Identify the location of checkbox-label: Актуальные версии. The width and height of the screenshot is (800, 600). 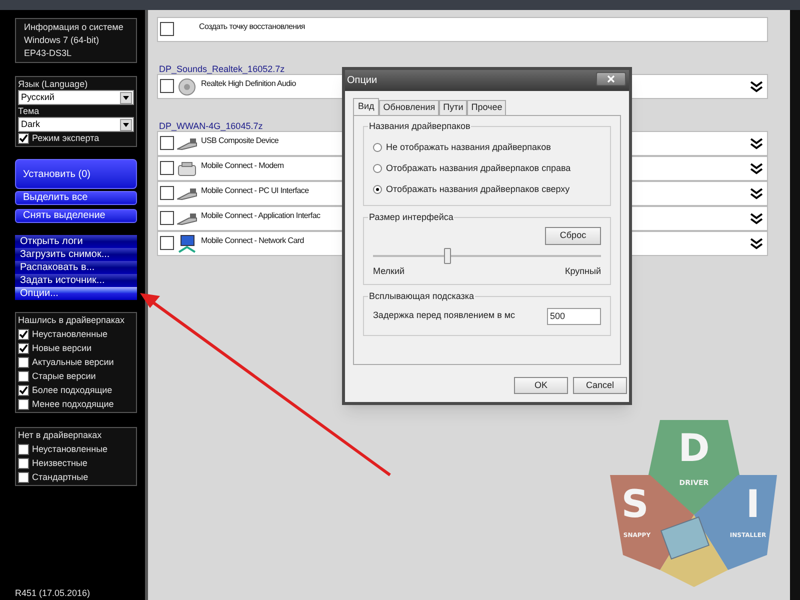
(73, 362).